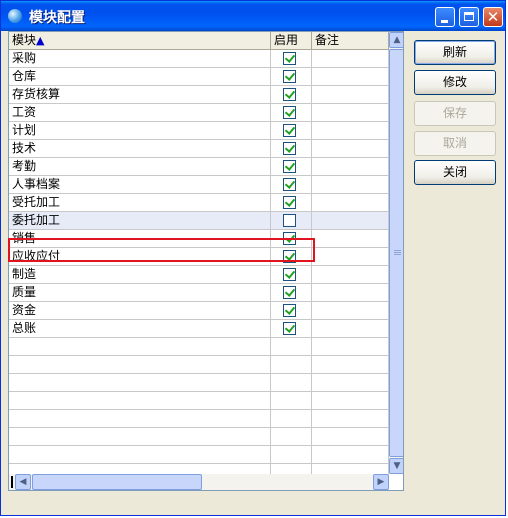 The width and height of the screenshot is (508, 518). What do you see at coordinates (253, 16) in the screenshot?
I see `title-bar: 模块配置 ✕` at bounding box center [253, 16].